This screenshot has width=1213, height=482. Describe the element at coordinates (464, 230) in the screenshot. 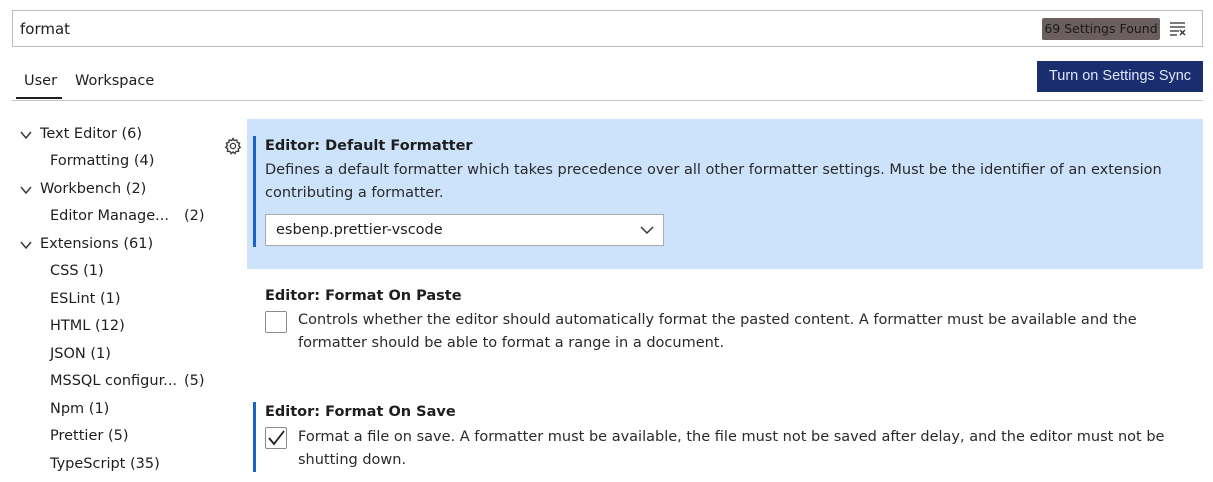

I see `default-formatter-select: esbenp.prettier-vscode` at that location.